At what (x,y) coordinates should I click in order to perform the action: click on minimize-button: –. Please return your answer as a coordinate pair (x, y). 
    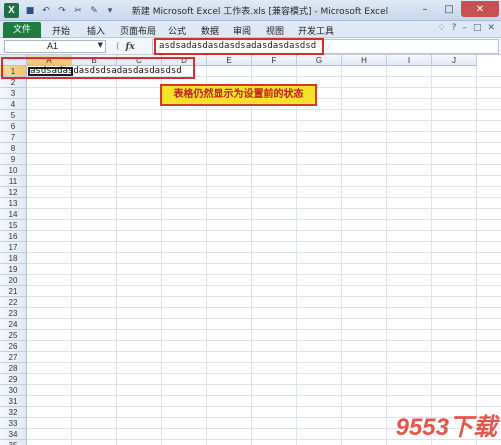
    Looking at the image, I should click on (425, 9).